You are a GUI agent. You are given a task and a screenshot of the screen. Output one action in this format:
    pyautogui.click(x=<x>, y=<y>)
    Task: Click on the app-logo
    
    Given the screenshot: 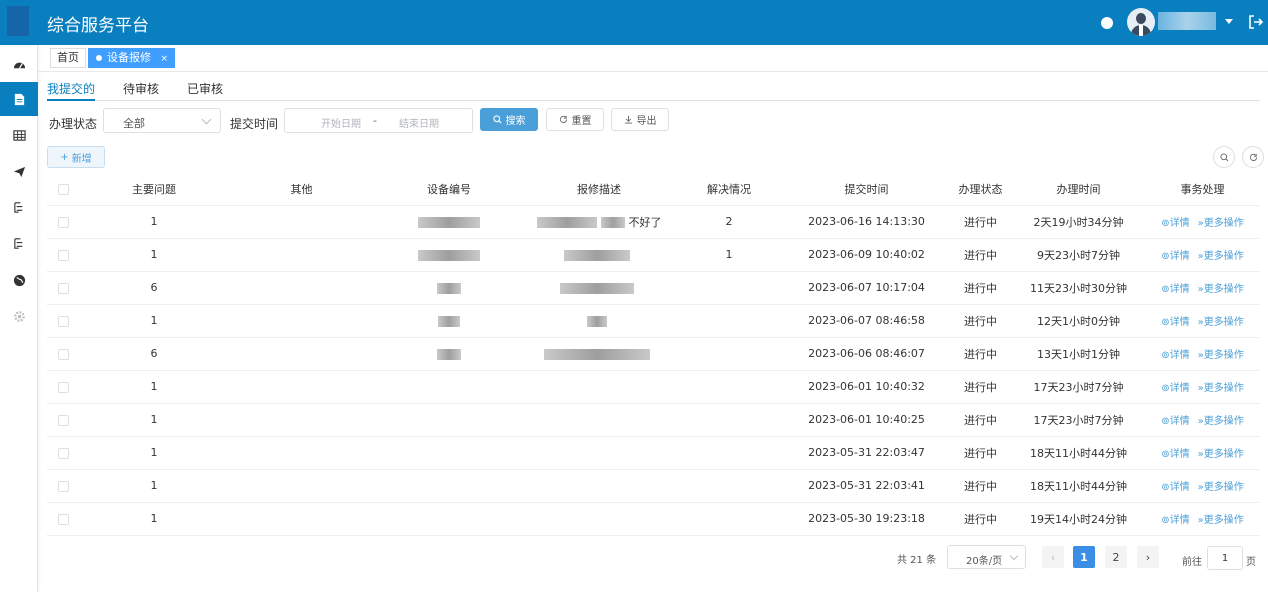 What is the action you would take?
    pyautogui.click(x=18, y=21)
    